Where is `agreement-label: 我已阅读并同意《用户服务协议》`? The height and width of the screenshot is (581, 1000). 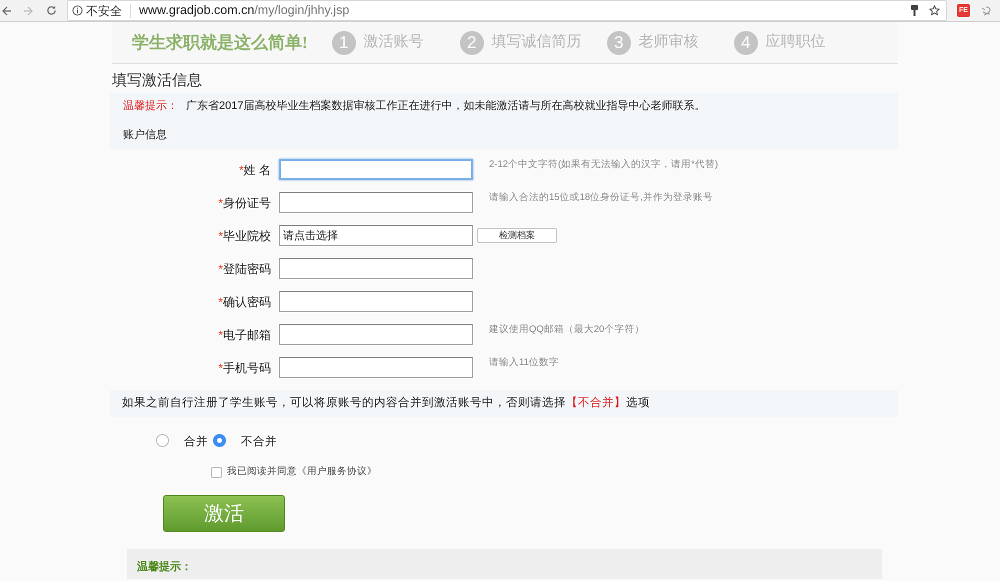 agreement-label: 我已阅读并同意《用户服务协议》 is located at coordinates (302, 471).